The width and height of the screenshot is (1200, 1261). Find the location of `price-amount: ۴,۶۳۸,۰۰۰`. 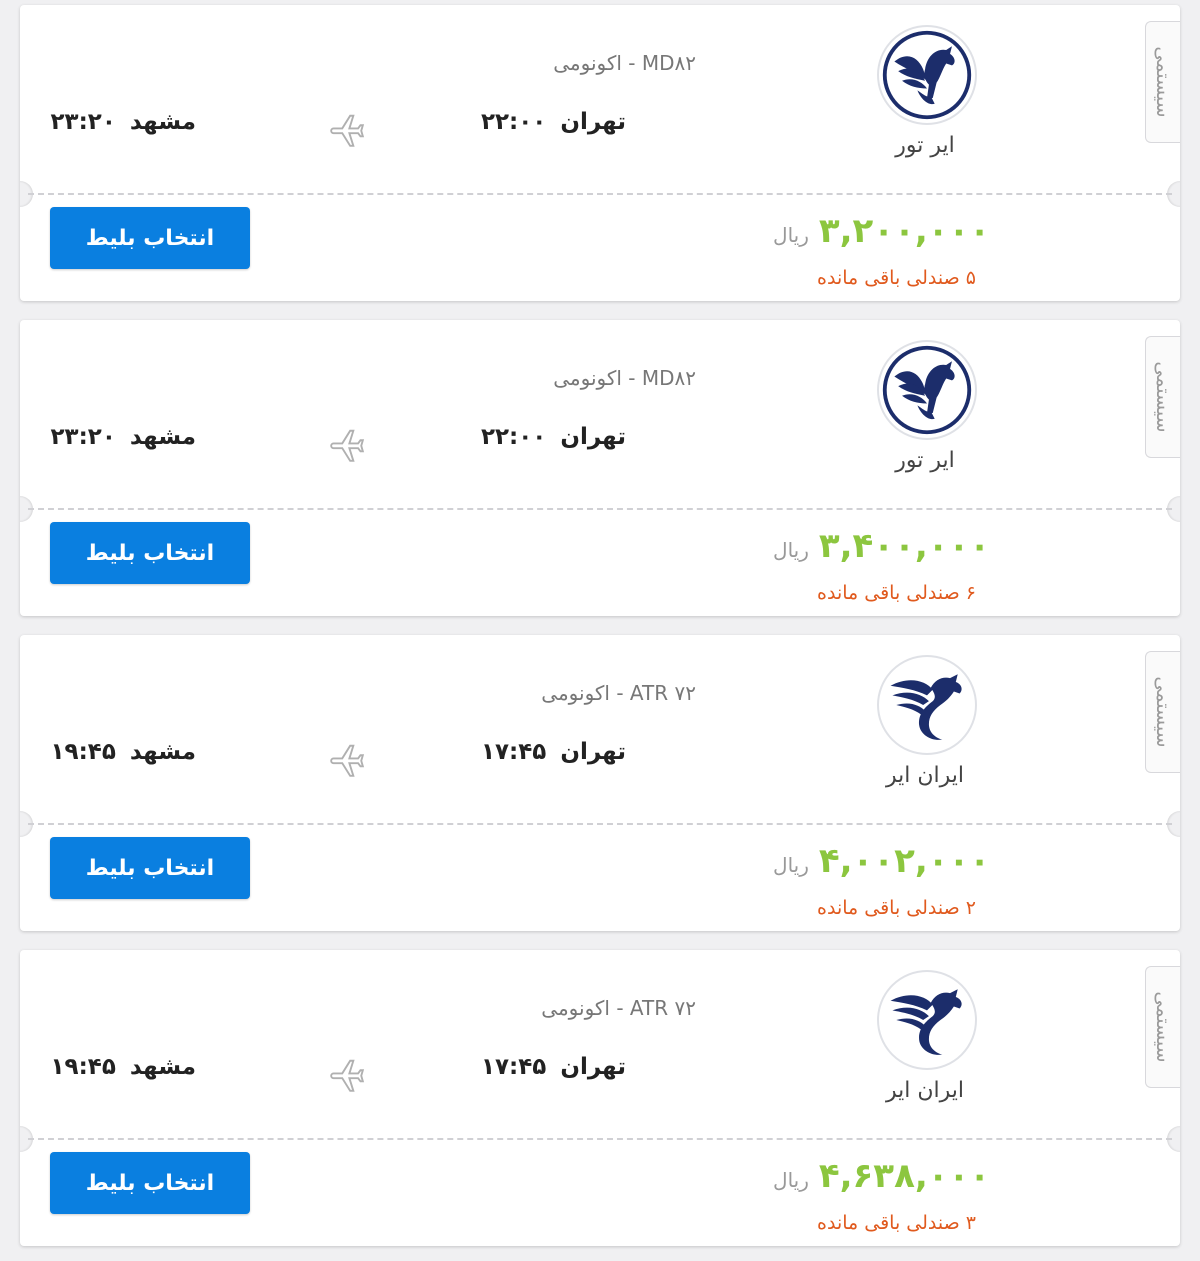

price-amount: ۴,۶۳۸,۰۰۰ is located at coordinates (904, 1176).